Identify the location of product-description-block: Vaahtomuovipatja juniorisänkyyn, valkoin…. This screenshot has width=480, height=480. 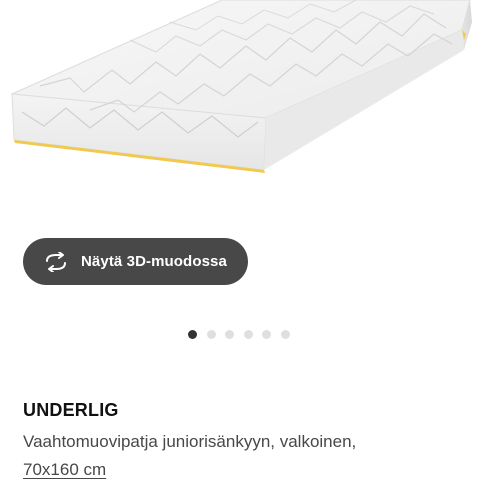
(243, 454).